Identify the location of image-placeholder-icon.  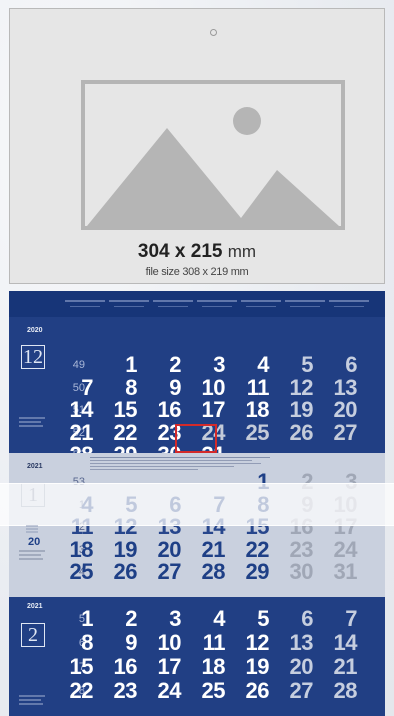
(213, 155).